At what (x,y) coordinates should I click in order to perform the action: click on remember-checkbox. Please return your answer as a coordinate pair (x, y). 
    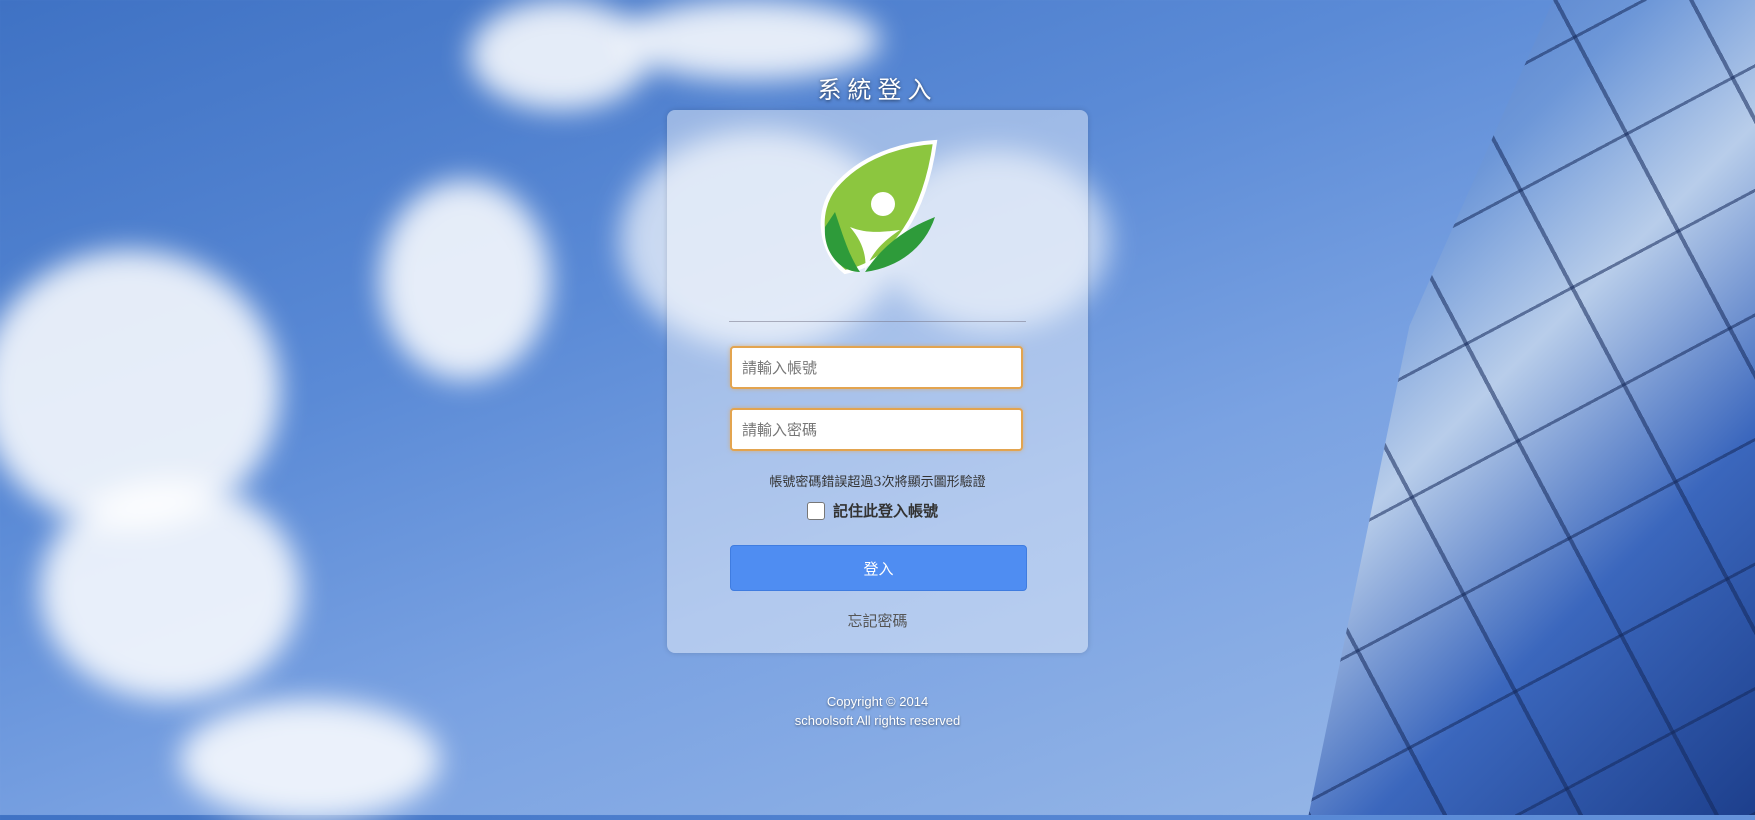
    Looking at the image, I should click on (816, 510).